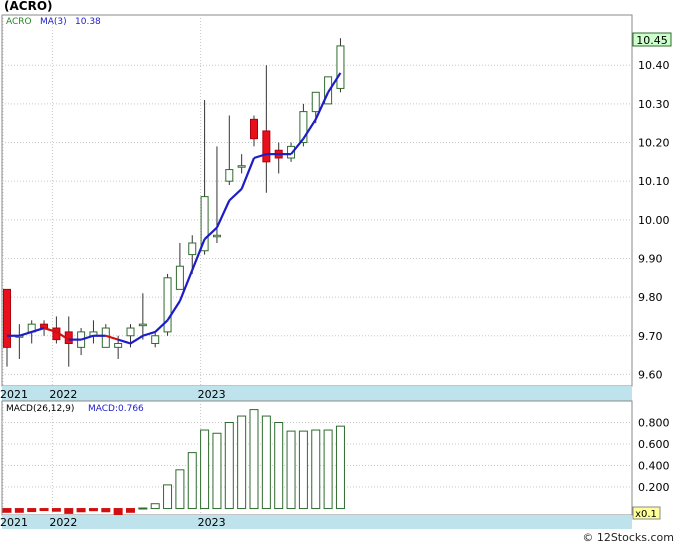  What do you see at coordinates (317, 522) in the screenshot?
I see `macd-x-axis-band` at bounding box center [317, 522].